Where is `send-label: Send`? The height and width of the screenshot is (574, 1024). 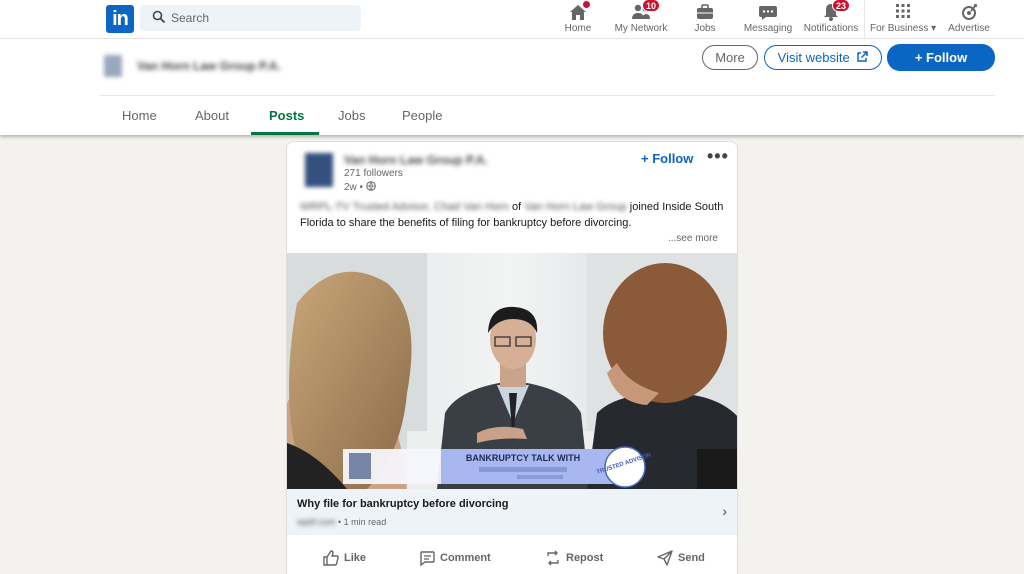
send-label: Send is located at coordinates (691, 557).